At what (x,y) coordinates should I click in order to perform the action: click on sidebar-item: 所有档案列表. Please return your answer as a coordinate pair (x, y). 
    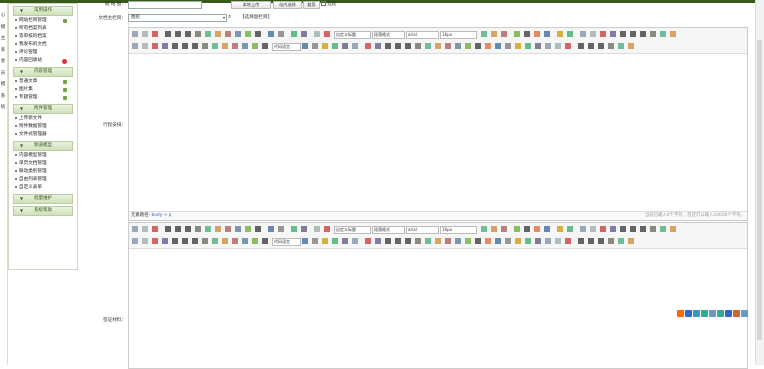
    Looking at the image, I should click on (43, 29).